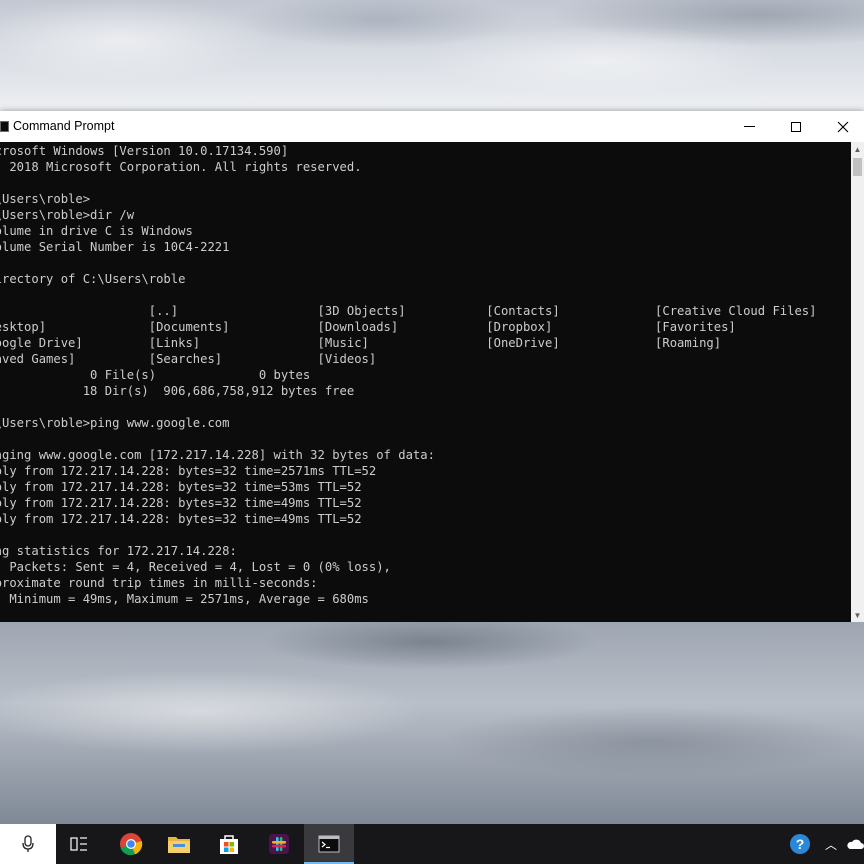  What do you see at coordinates (115, 247) in the screenshot?
I see `console-line: Volume Serial Number is 10C4-2221` at bounding box center [115, 247].